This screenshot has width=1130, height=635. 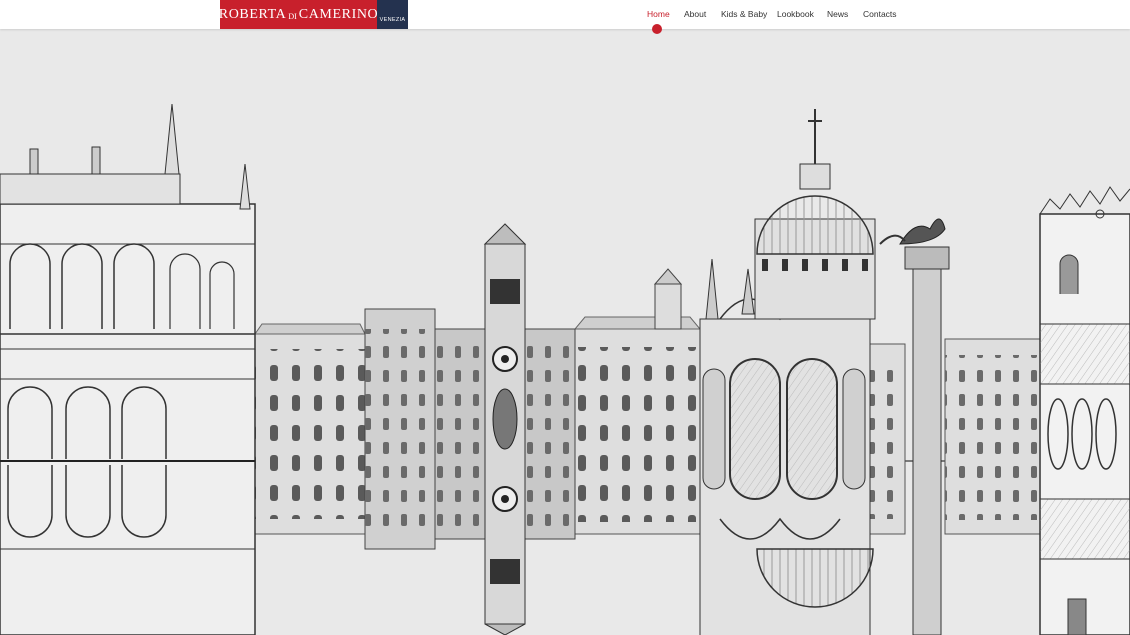 I want to click on brand-logo-city: VENEZIA, so click(x=392, y=14).